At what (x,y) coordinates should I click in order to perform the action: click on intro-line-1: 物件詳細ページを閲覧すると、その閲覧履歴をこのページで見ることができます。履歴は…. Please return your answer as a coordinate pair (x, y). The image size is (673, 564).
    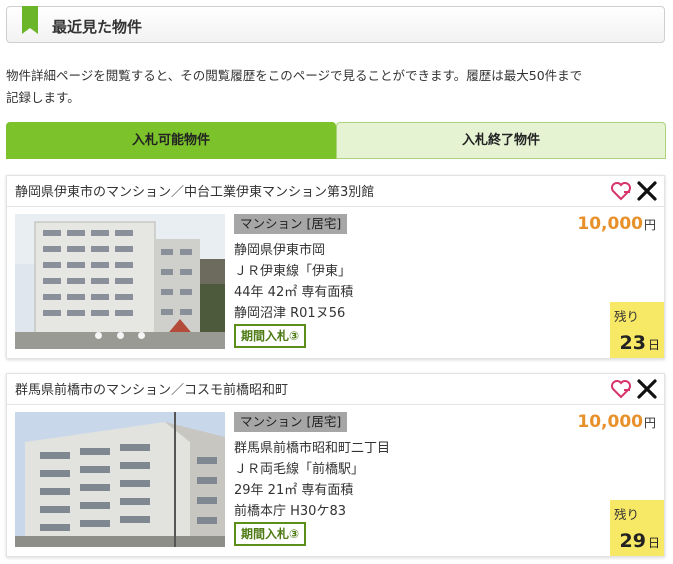
    Looking at the image, I should click on (294, 75).